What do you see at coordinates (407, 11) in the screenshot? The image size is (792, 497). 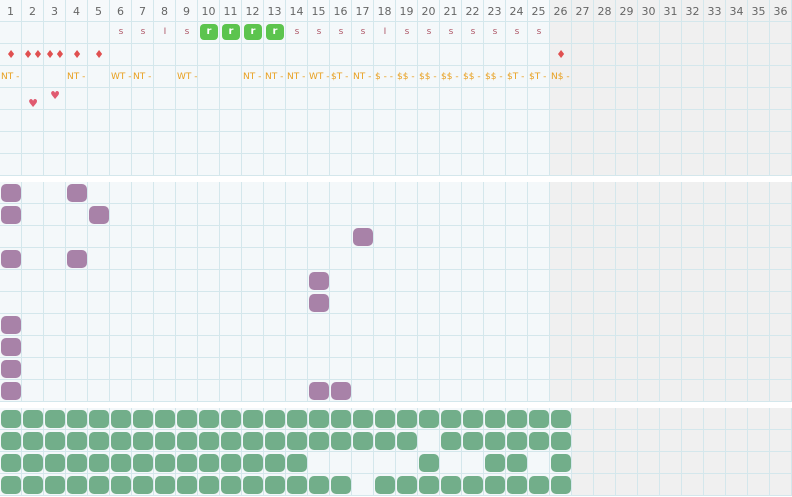 I see `column-header-19: 19` at bounding box center [407, 11].